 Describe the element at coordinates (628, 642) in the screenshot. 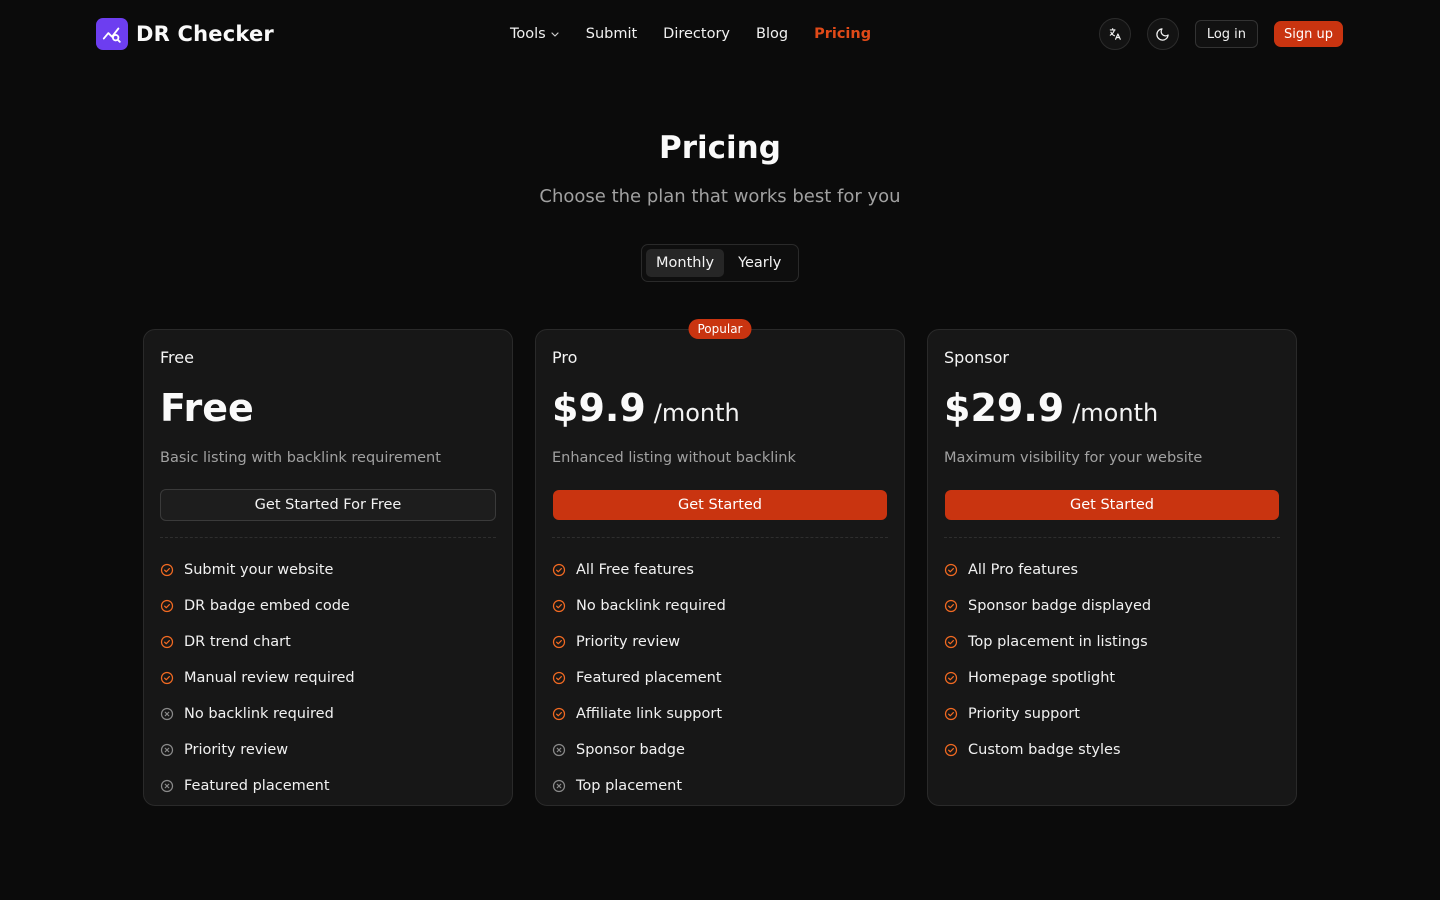

I see `feature-text: Priority review` at that location.